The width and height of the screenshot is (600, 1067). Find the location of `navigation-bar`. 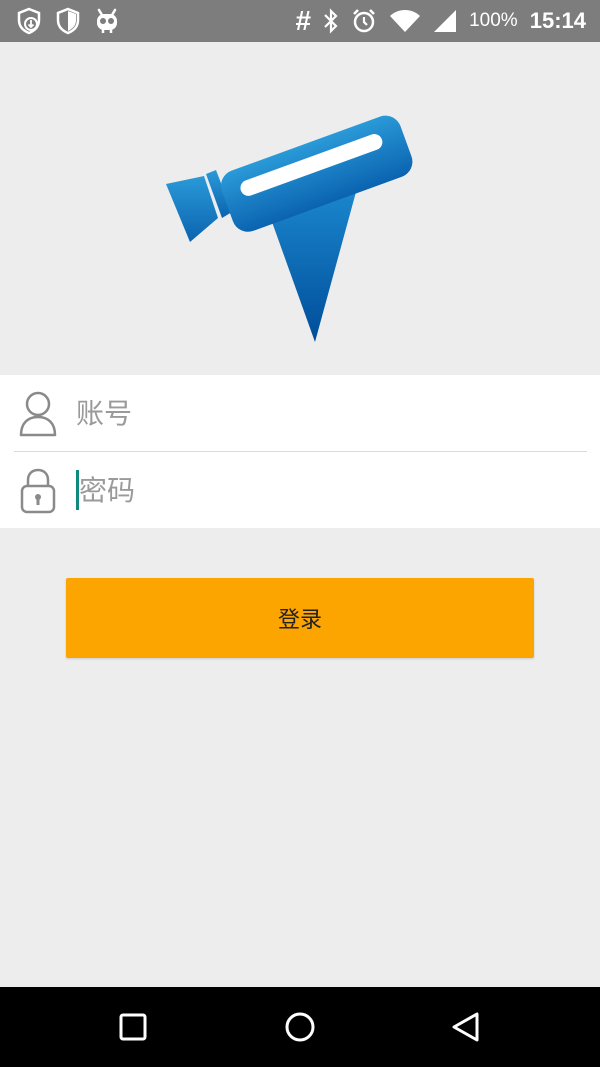

navigation-bar is located at coordinates (300, 1027).